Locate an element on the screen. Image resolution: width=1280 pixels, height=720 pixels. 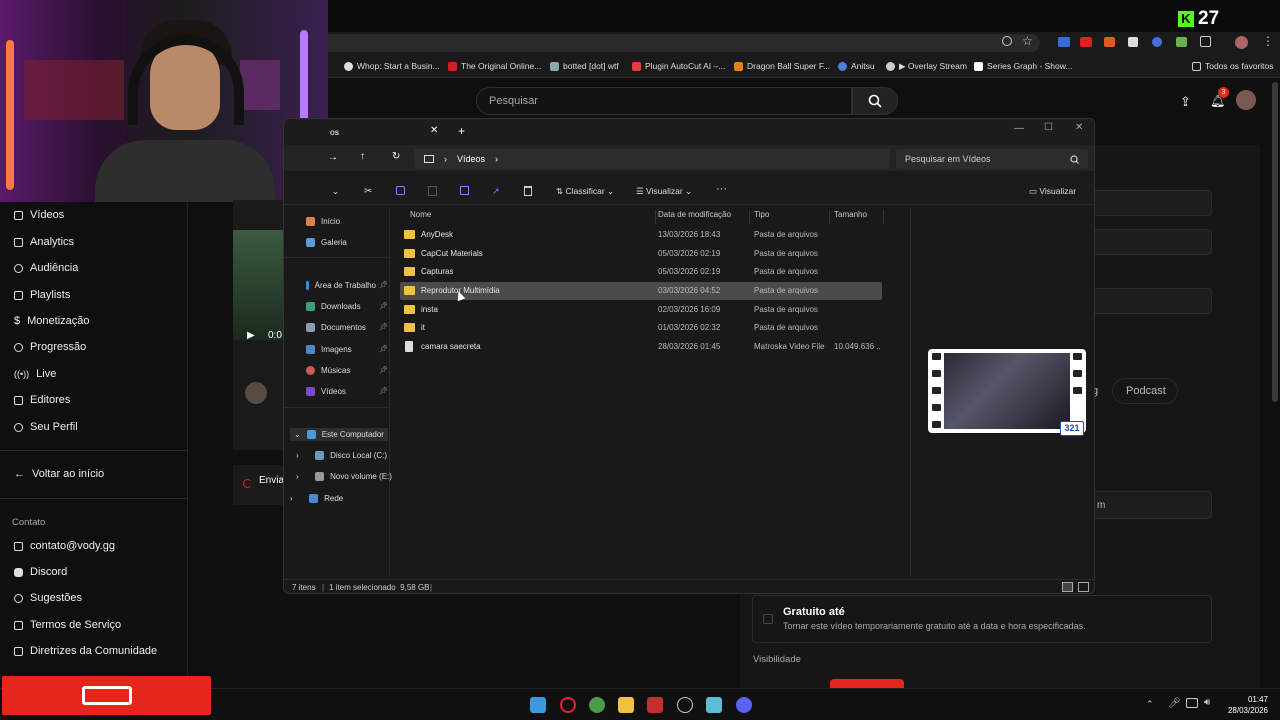
community-guidelines-link: Diretrizes da Comunidade is located at coordinates (85, 651).